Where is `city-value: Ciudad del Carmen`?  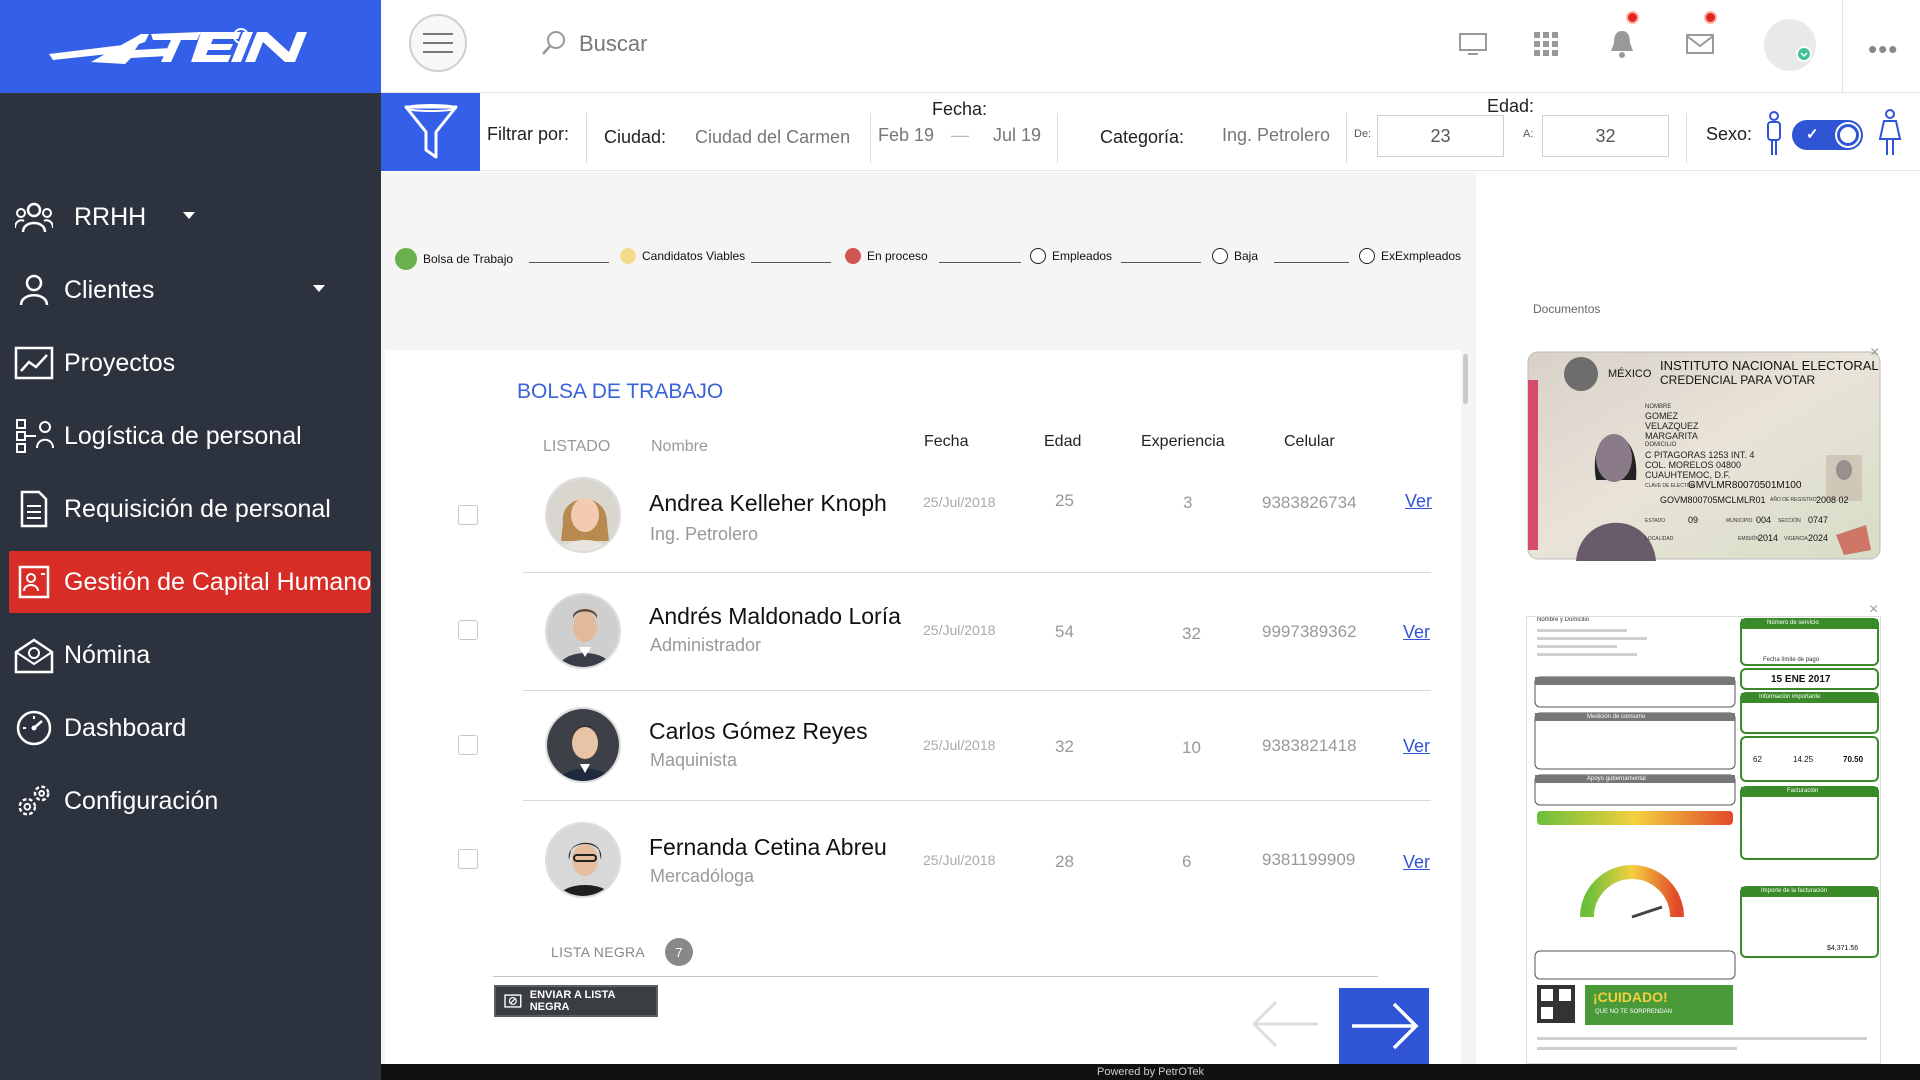 city-value: Ciudad del Carmen is located at coordinates (772, 137).